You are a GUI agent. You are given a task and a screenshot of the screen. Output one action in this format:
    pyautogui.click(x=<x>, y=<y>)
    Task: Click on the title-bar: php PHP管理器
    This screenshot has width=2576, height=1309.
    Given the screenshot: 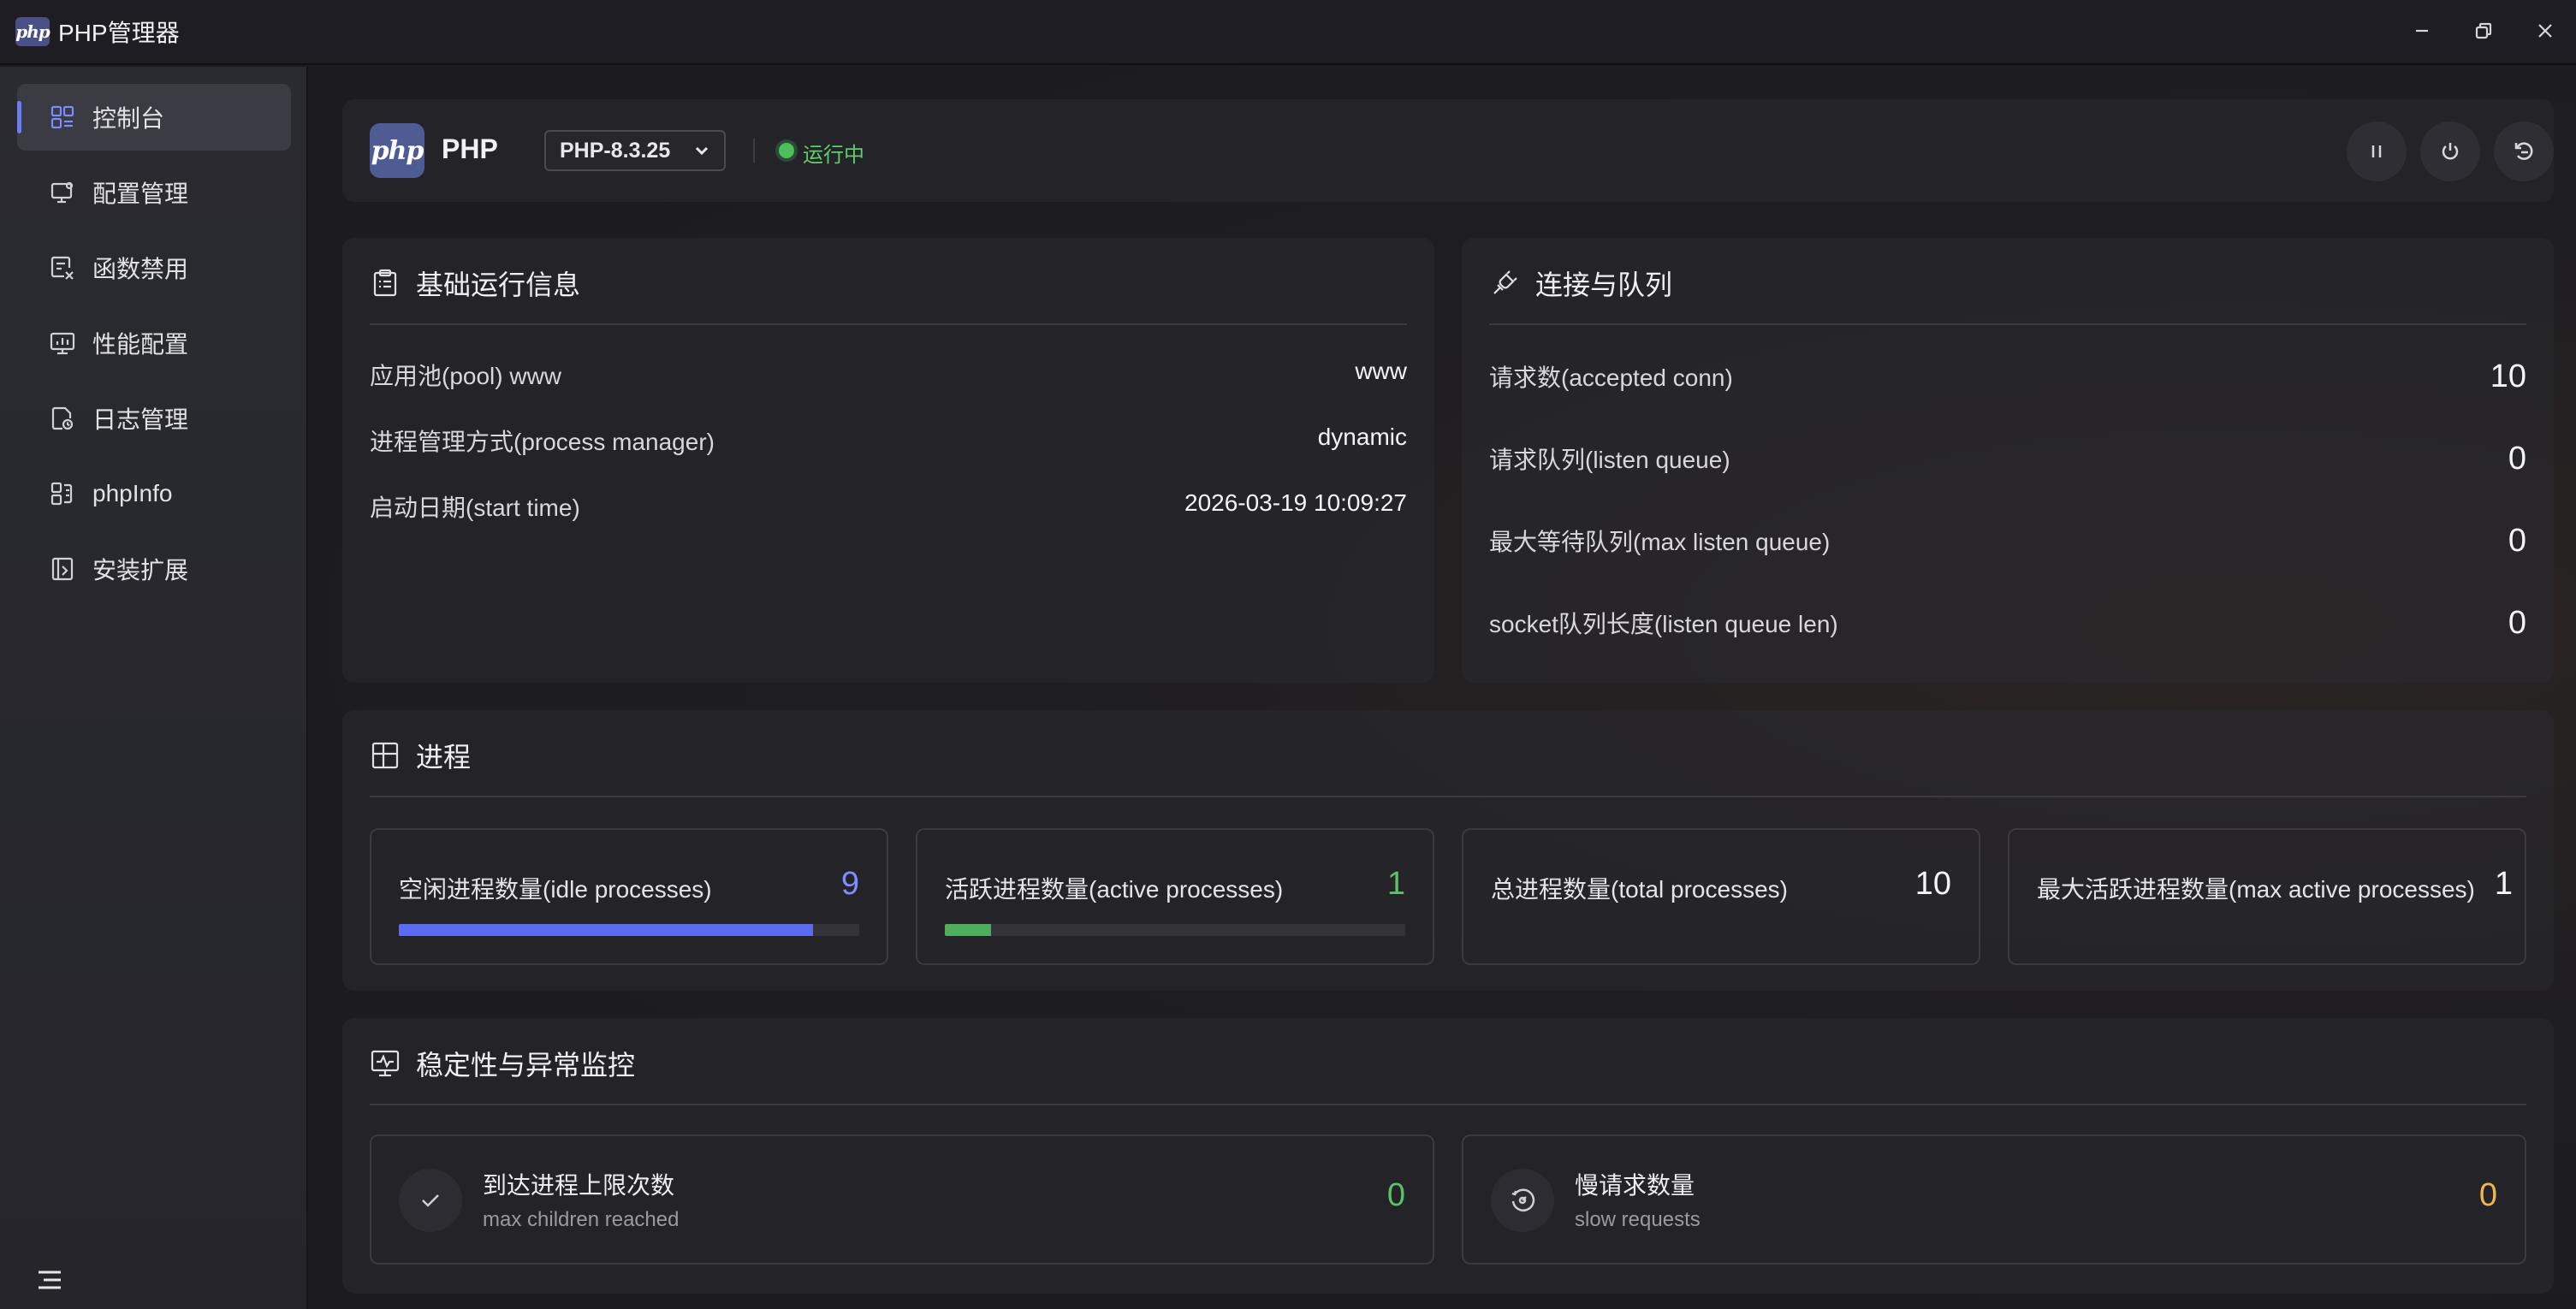 What is the action you would take?
    pyautogui.click(x=1288, y=32)
    